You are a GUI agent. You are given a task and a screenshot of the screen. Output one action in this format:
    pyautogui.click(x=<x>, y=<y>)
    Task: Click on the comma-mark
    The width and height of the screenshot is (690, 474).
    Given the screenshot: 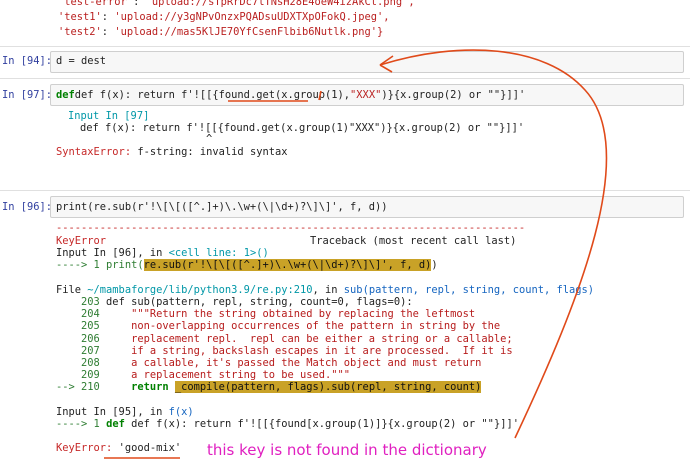 What is the action you would take?
    pyautogui.click(x=320, y=95)
    